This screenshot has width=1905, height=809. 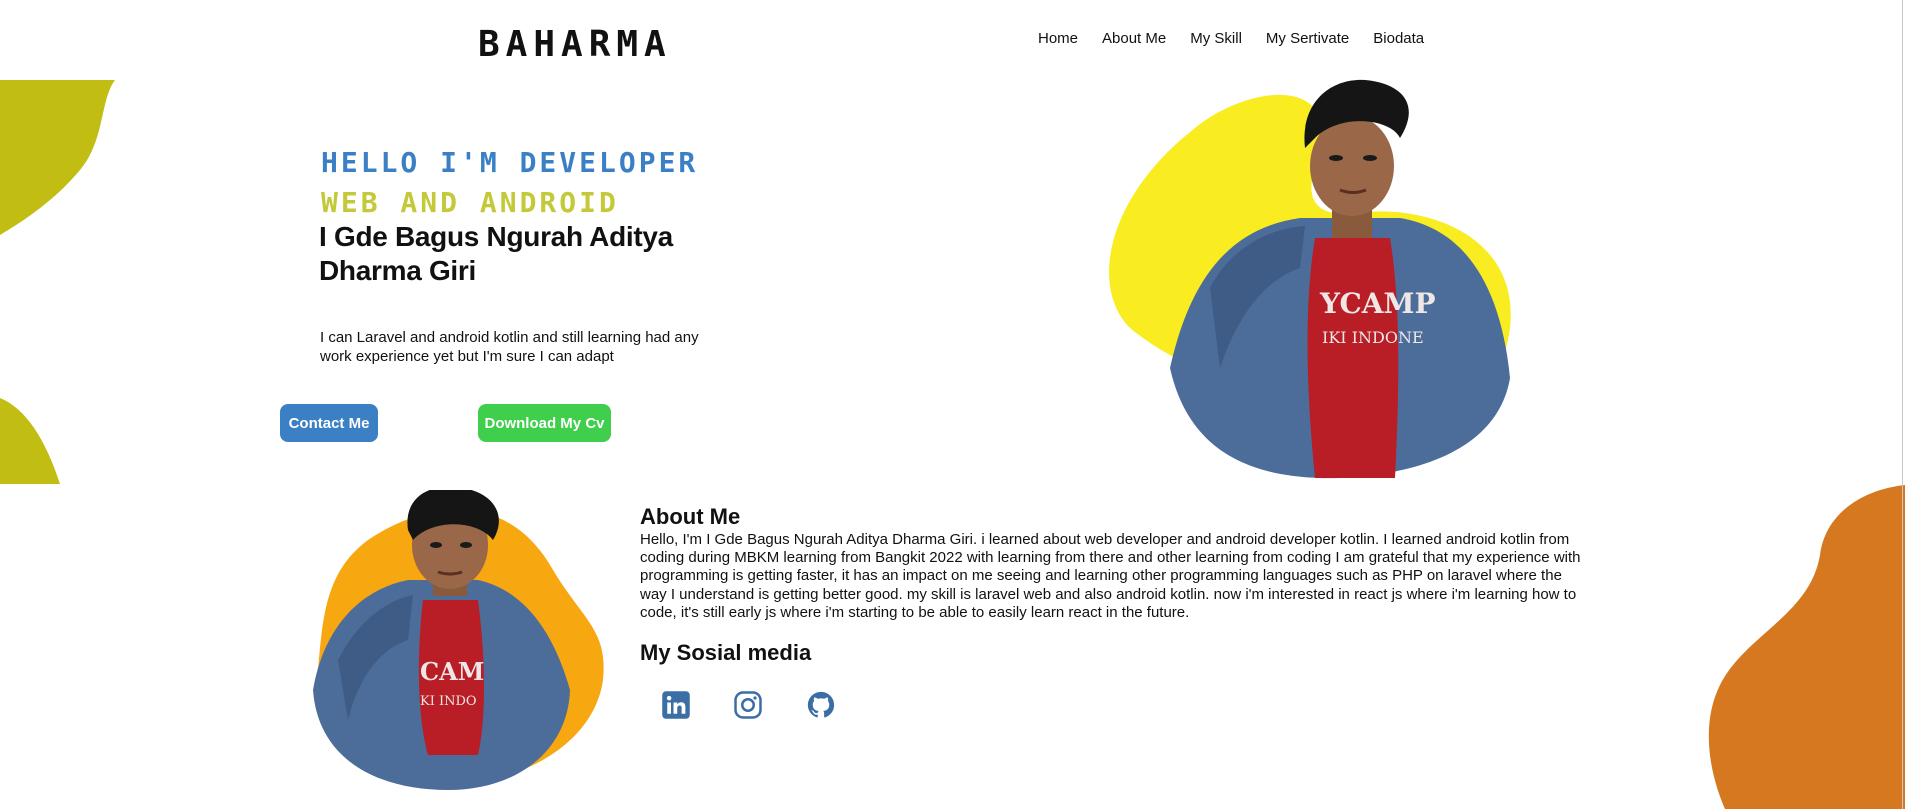 What do you see at coordinates (470, 202) in the screenshot?
I see `hero-role: WEB AND ANDROID` at bounding box center [470, 202].